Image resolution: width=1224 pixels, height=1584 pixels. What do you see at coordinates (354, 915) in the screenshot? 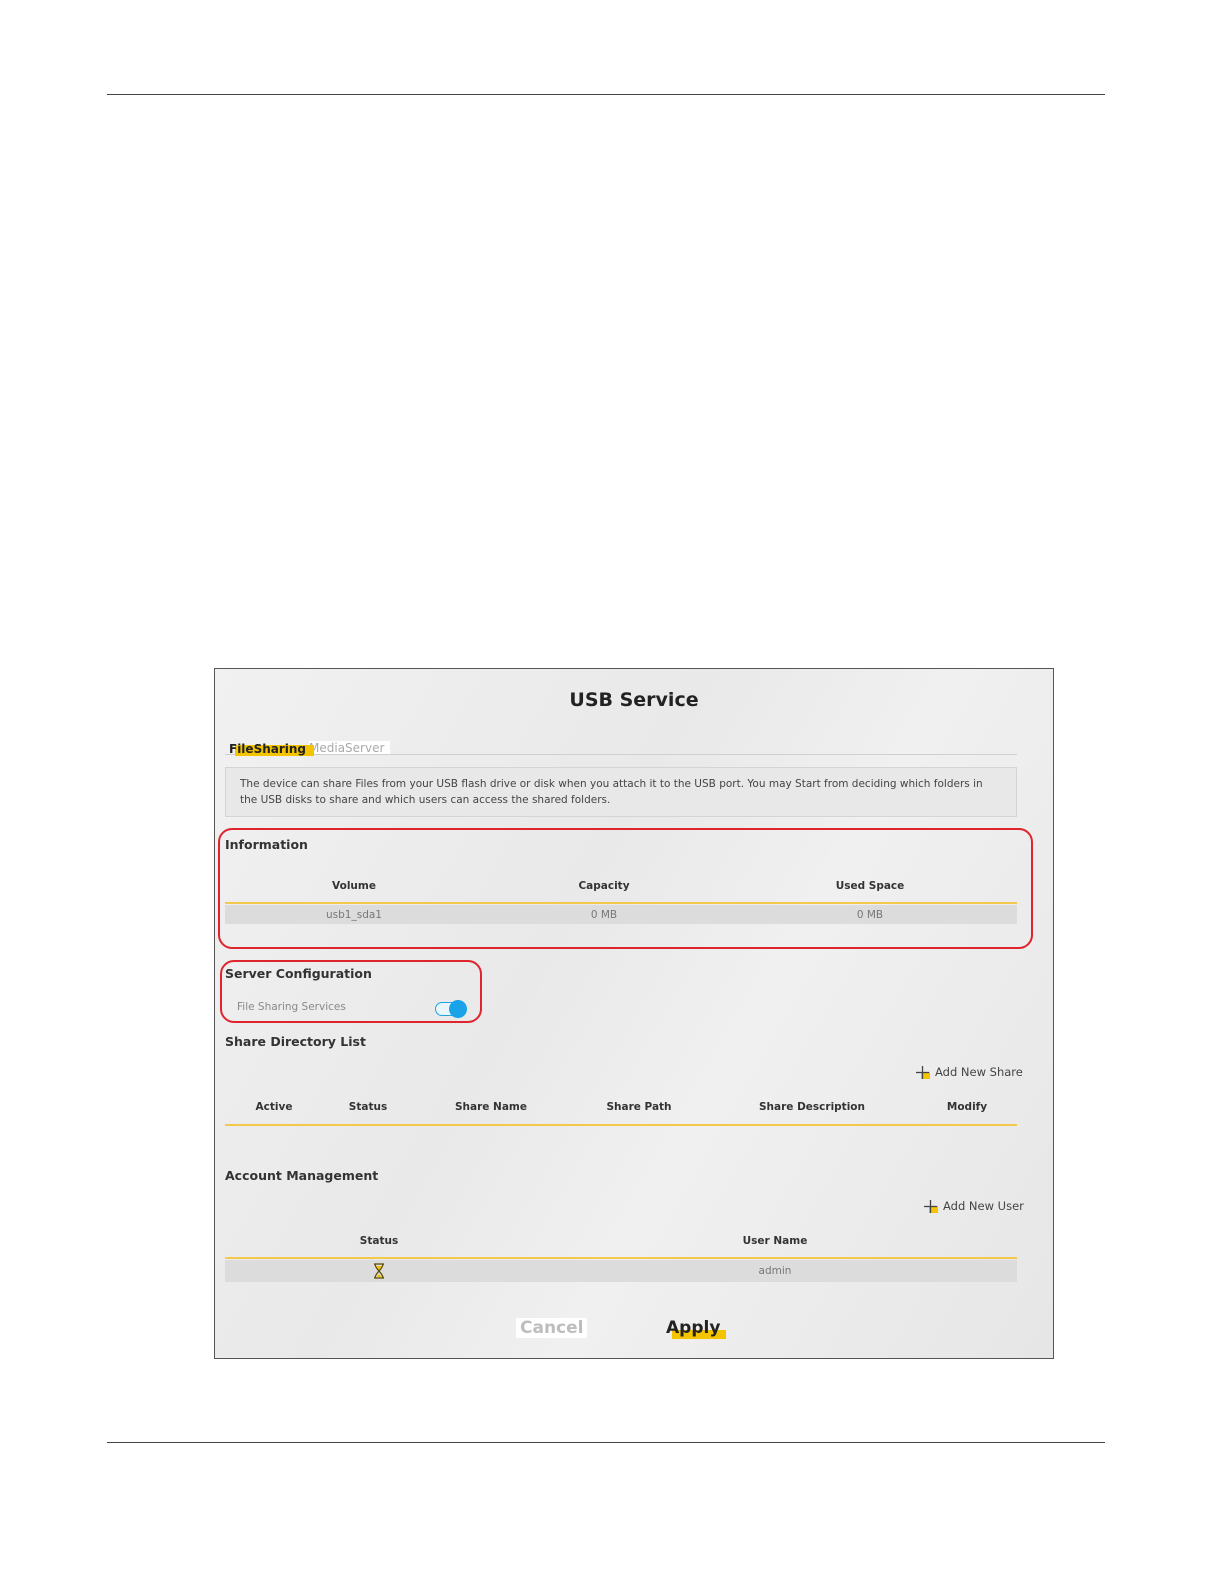
I see `volume-value: usb1_sda1` at bounding box center [354, 915].